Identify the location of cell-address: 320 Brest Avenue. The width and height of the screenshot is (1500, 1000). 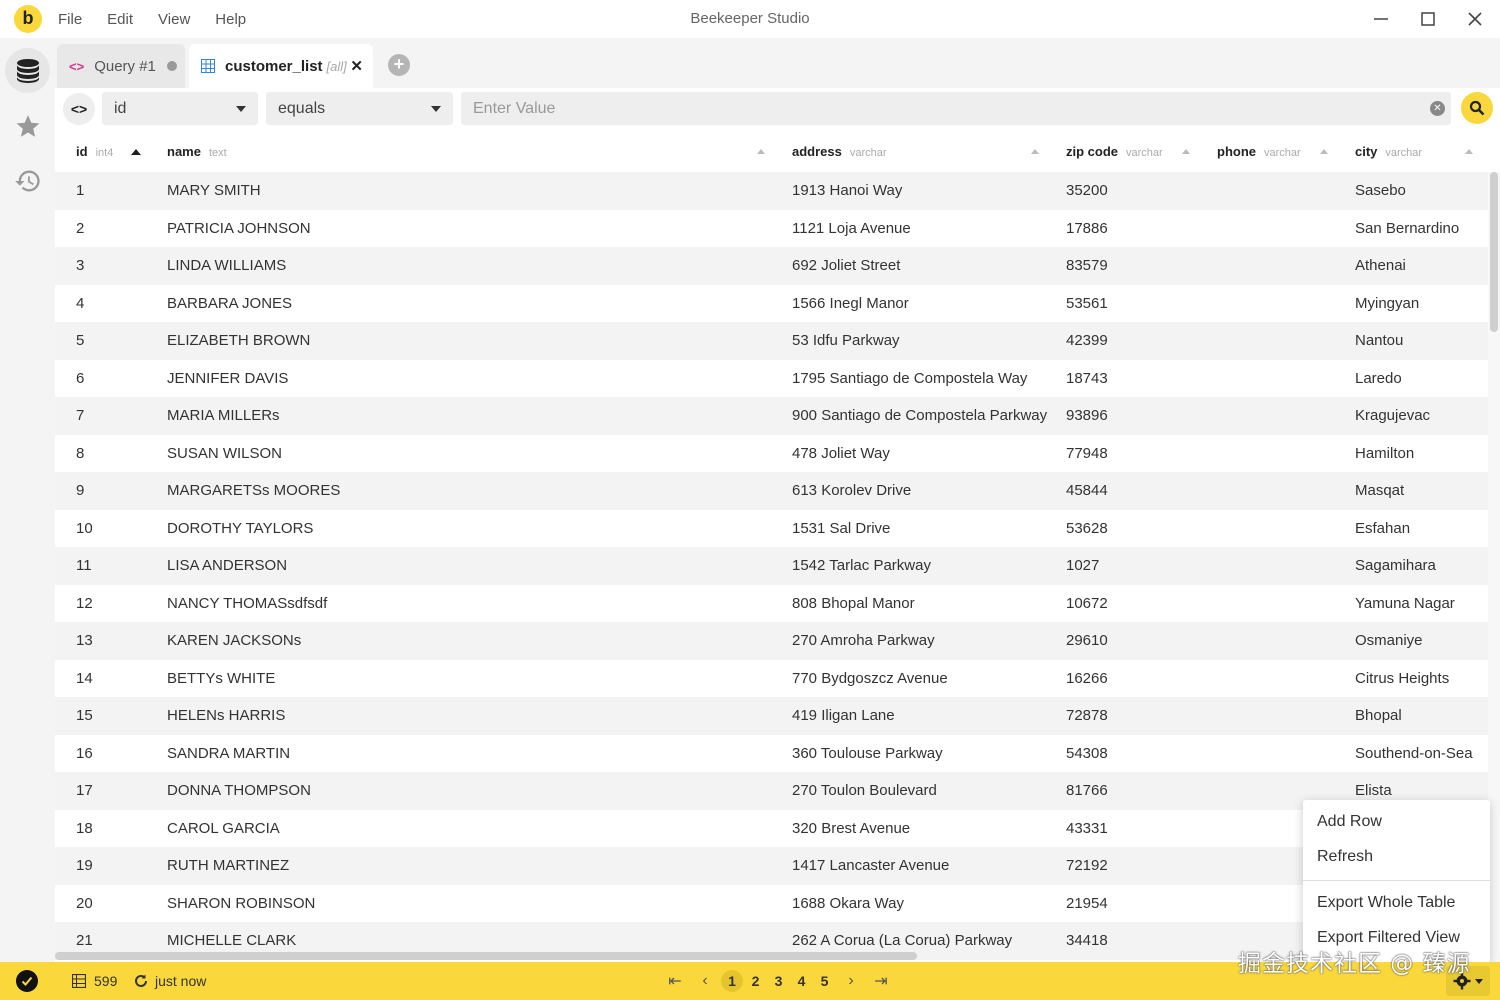
(851, 829).